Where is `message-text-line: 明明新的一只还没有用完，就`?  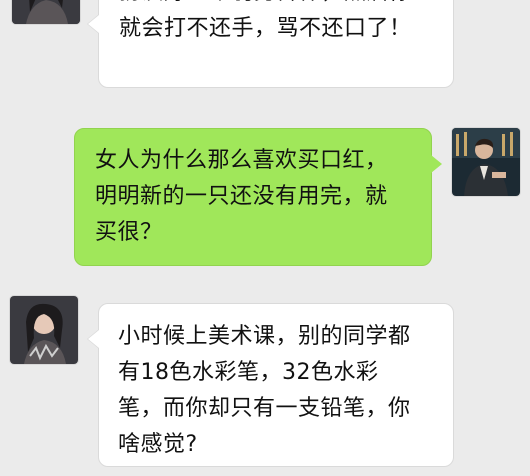 message-text-line: 明明新的一只还没有用完，就 is located at coordinates (241, 196).